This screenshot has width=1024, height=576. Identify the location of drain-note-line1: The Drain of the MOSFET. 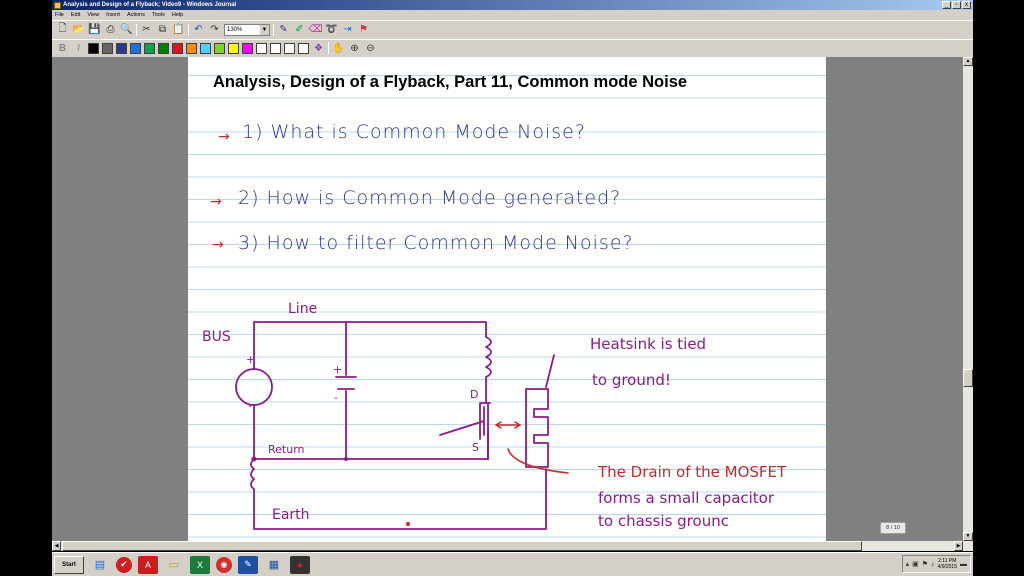
(692, 472).